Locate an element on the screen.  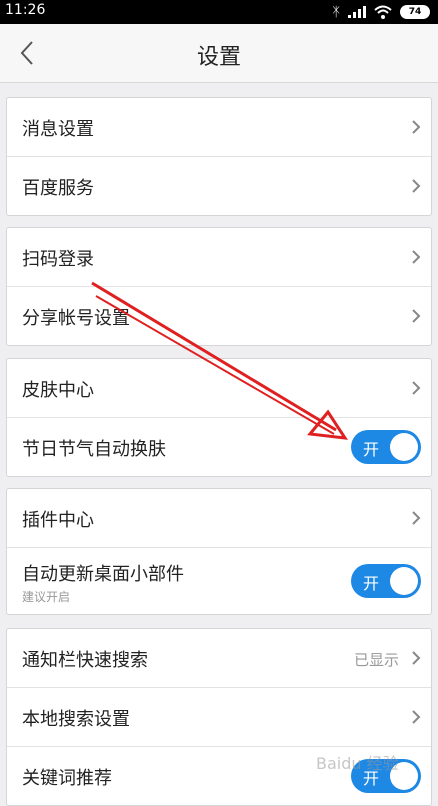
status-icons: ᛡ 74 is located at coordinates (381, 12).